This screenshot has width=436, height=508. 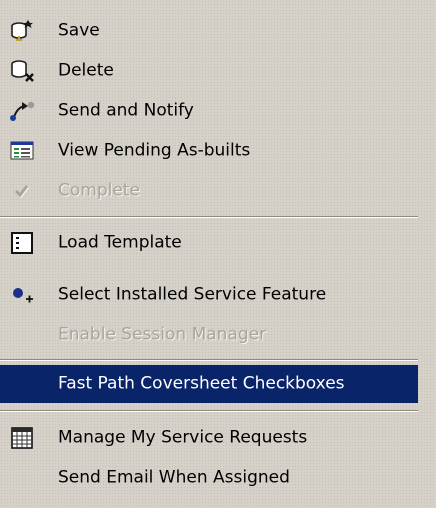 What do you see at coordinates (86, 70) in the screenshot?
I see `menu-item-label: Delete` at bounding box center [86, 70].